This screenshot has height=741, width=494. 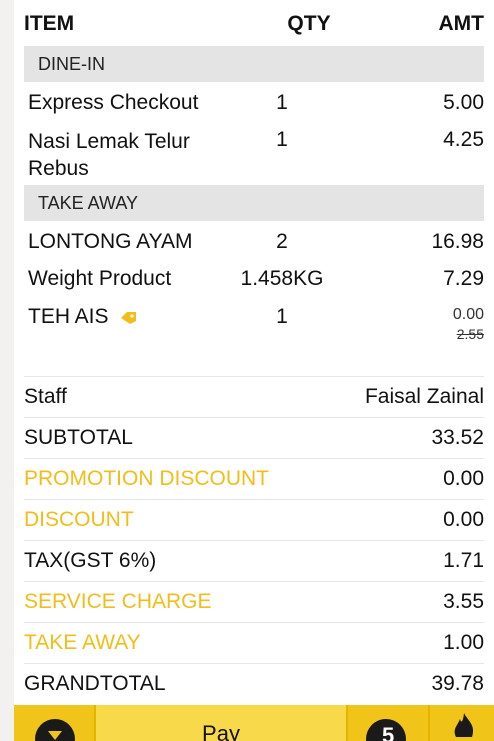 I want to click on flame-button, so click(x=461, y=723).